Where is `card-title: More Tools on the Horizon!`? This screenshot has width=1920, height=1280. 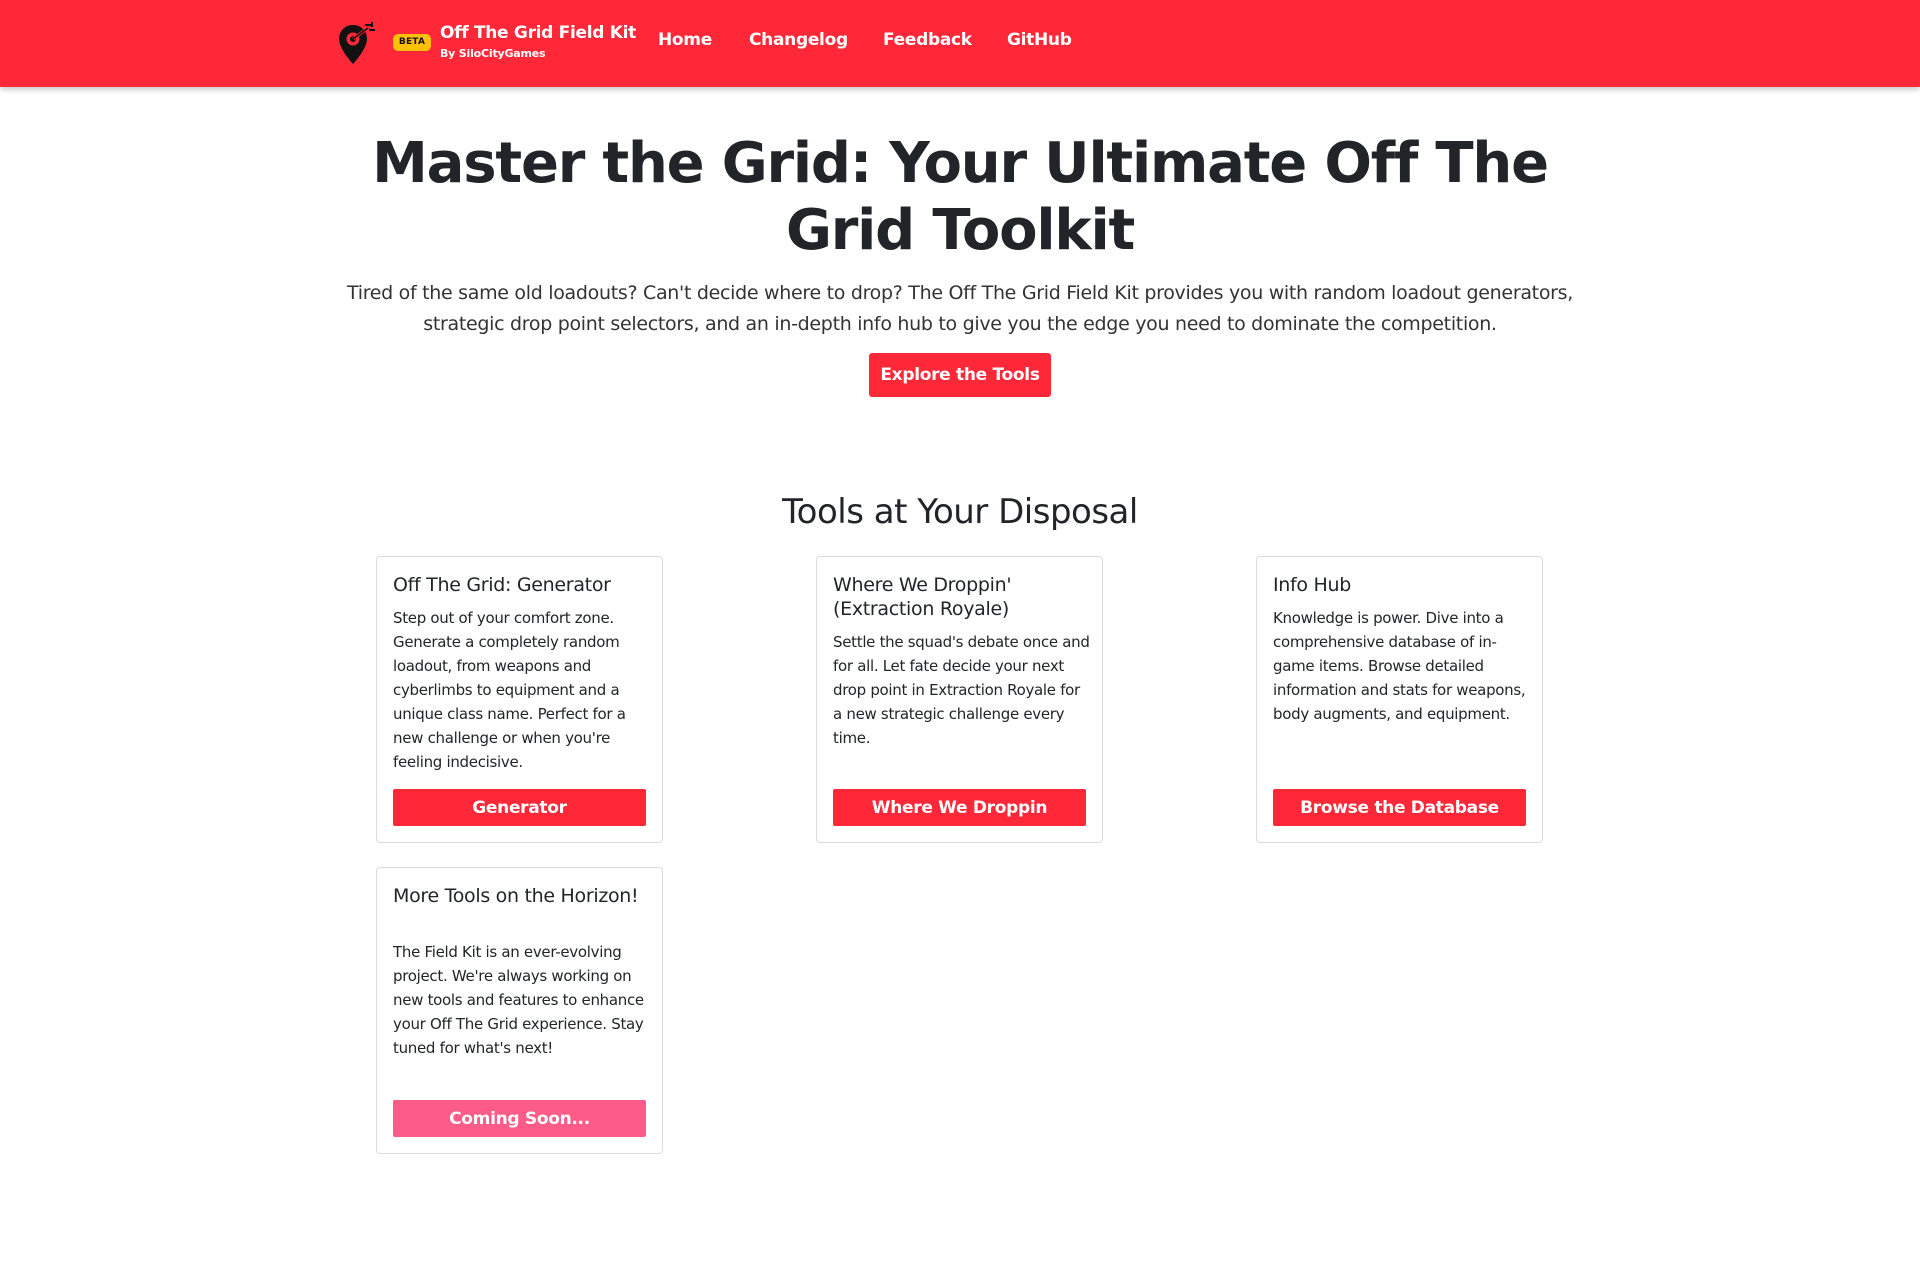
card-title: More Tools on the Horizon! is located at coordinates (516, 896).